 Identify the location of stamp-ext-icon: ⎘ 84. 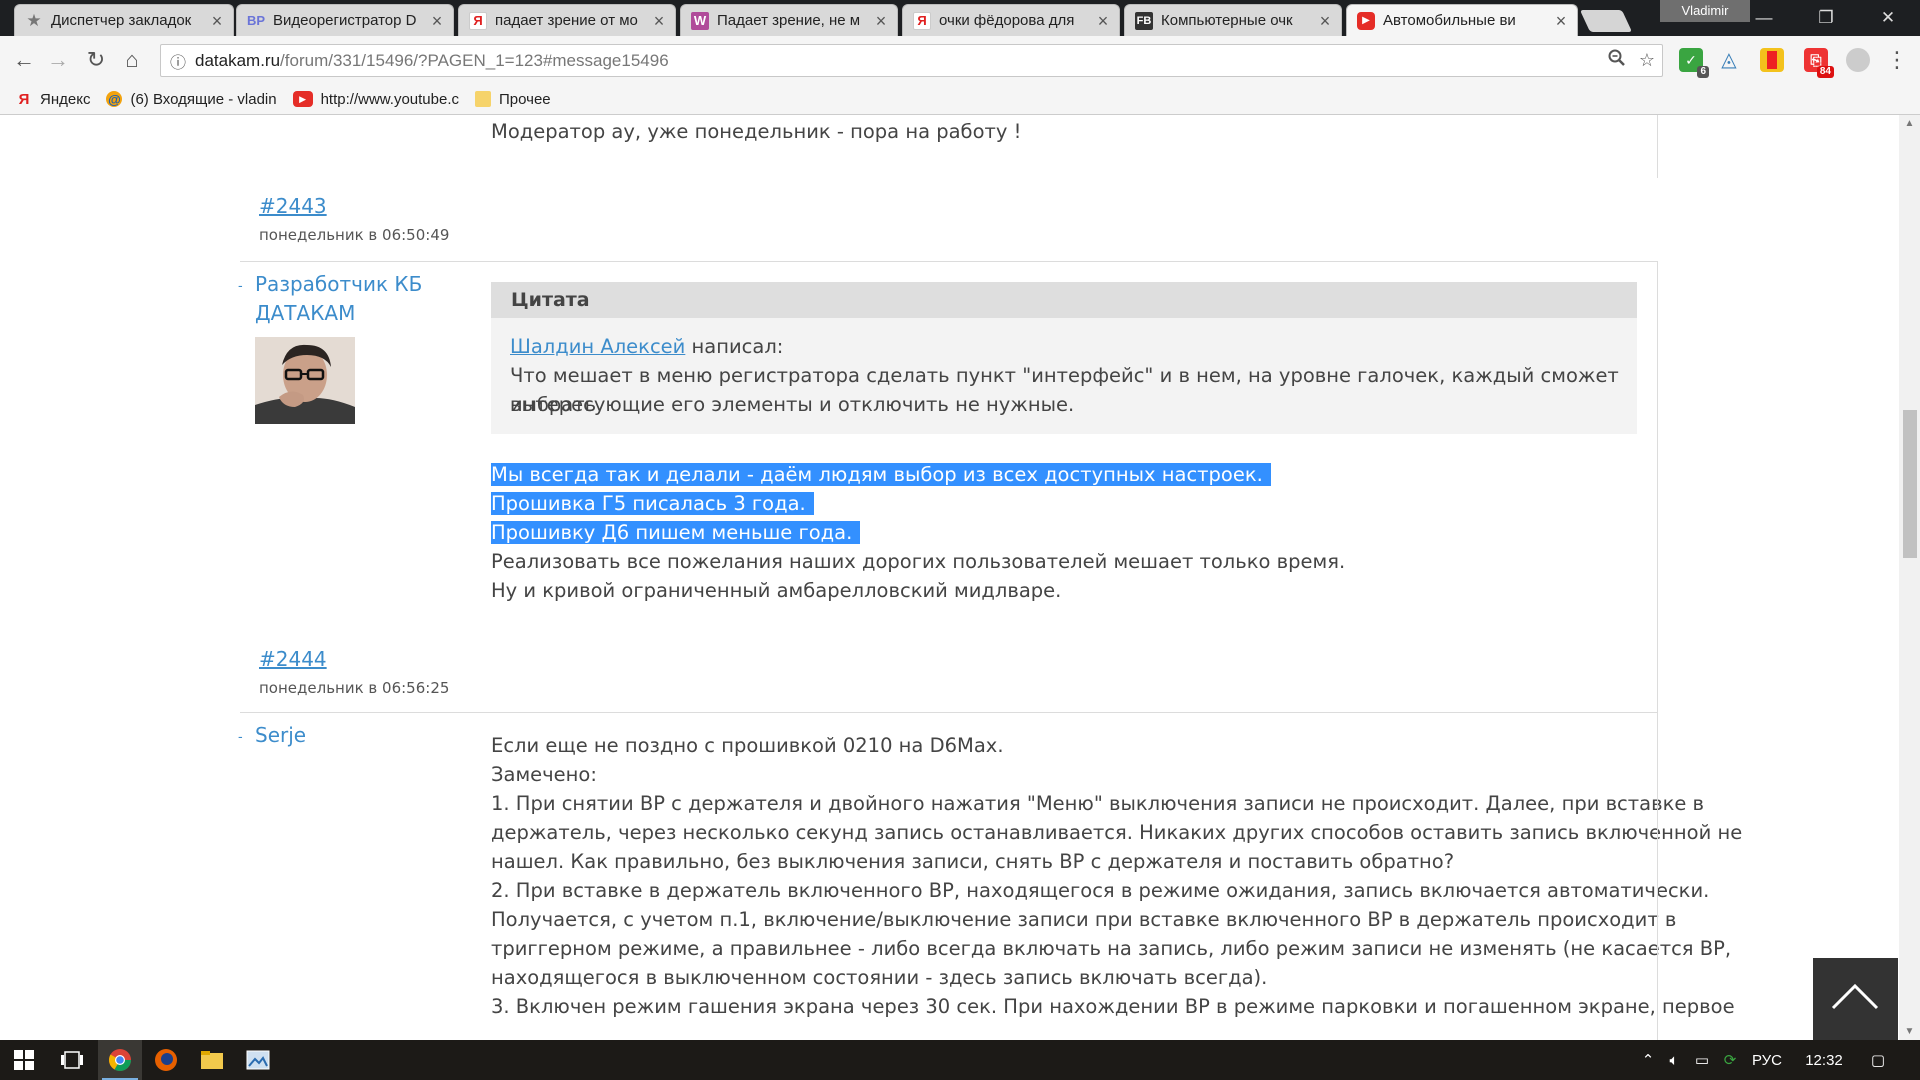
(1819, 63).